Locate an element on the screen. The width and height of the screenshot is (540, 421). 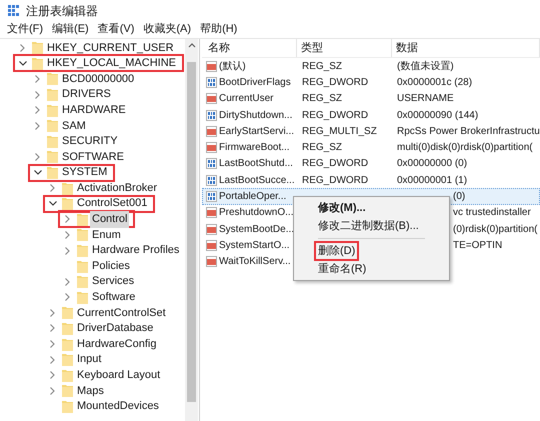
table-cell: multi(0)disk(0)rdisk(0)partition( is located at coordinates (465, 148).